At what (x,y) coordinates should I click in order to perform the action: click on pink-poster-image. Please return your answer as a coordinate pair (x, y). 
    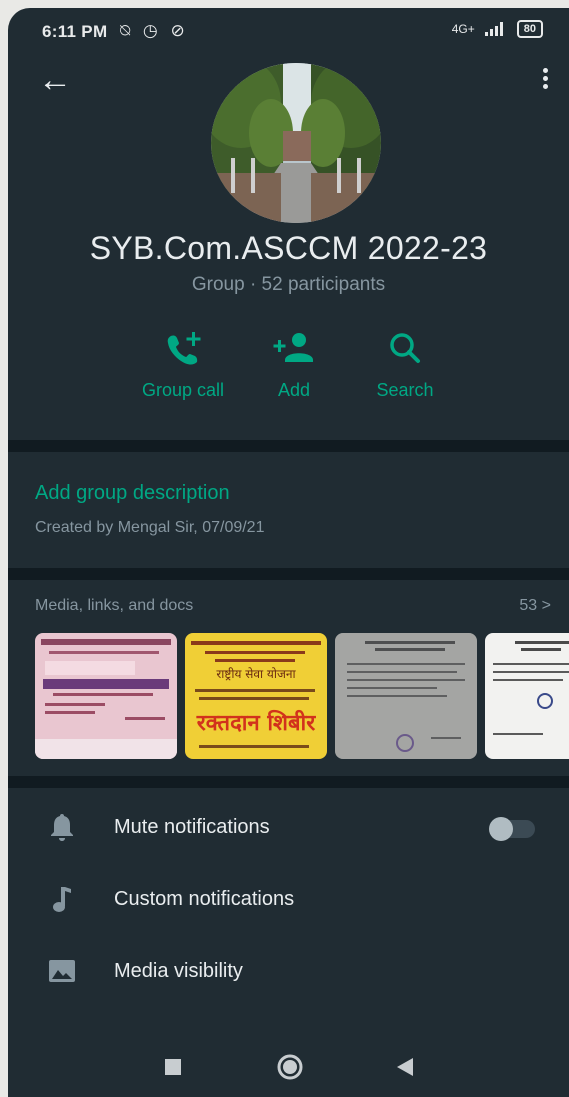
    Looking at the image, I should click on (106, 696).